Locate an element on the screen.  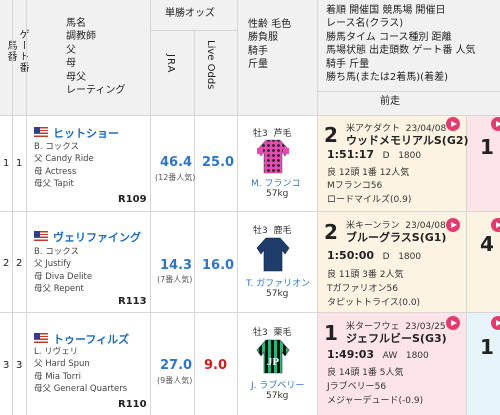
uma-ban: 3 is located at coordinates (6, 365).